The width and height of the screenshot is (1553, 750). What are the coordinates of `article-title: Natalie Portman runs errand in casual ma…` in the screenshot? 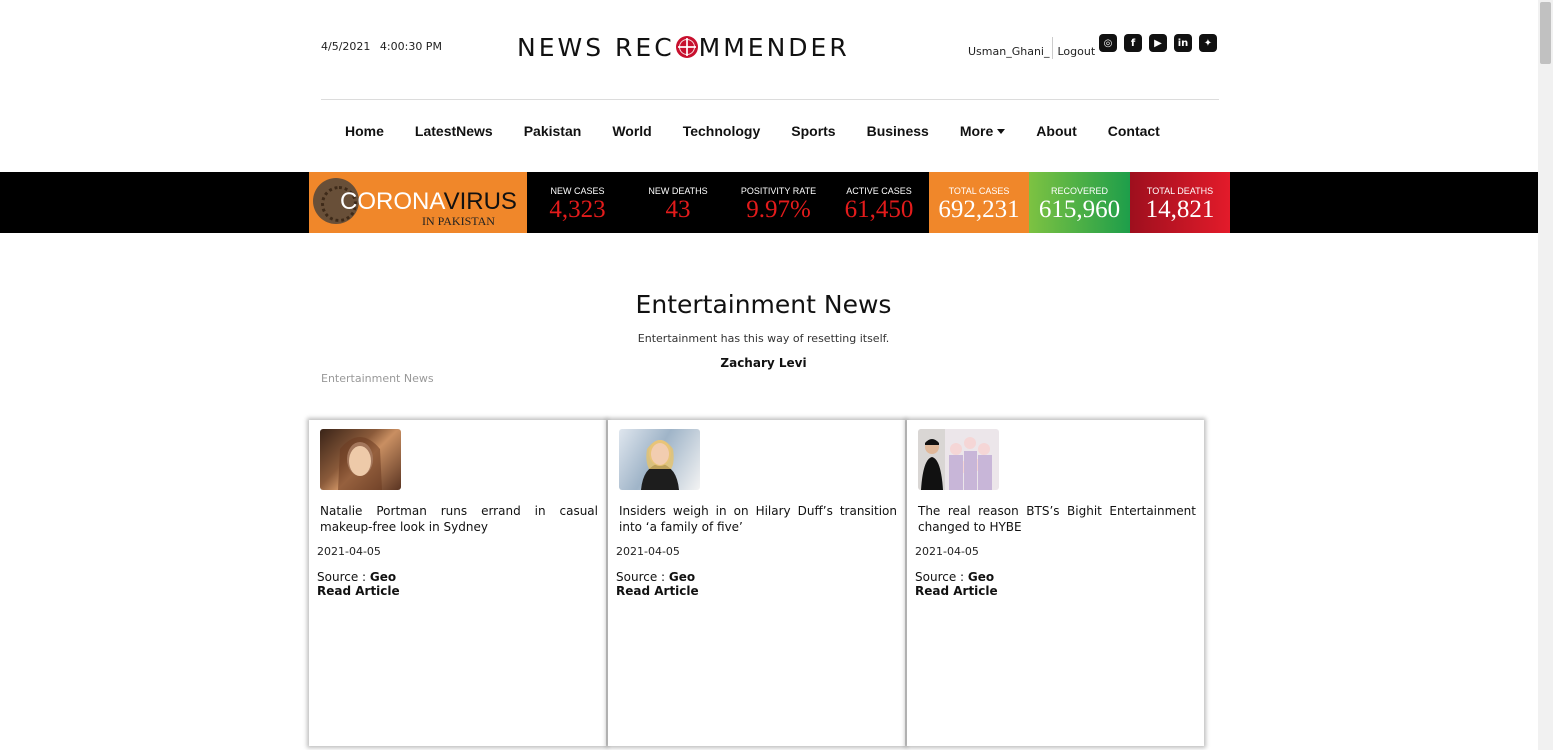 It's located at (459, 519).